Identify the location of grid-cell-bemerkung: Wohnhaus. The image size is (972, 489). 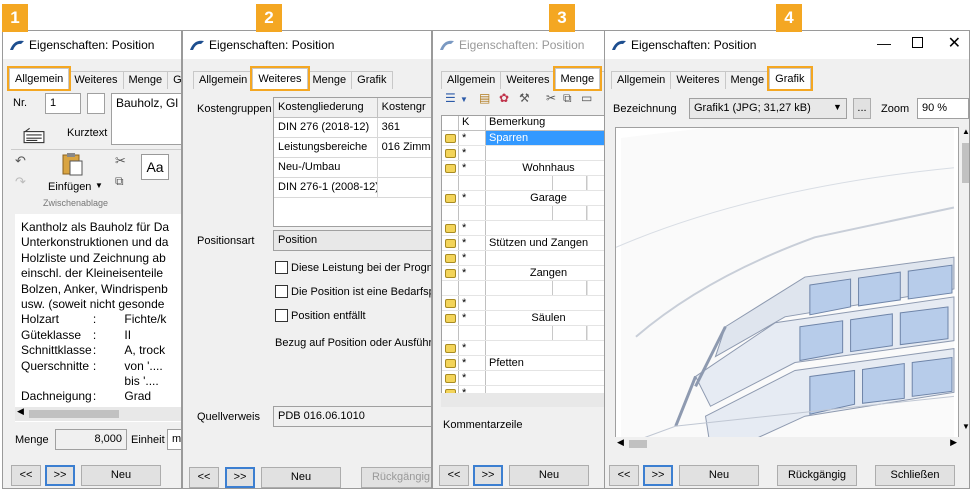
(546, 168).